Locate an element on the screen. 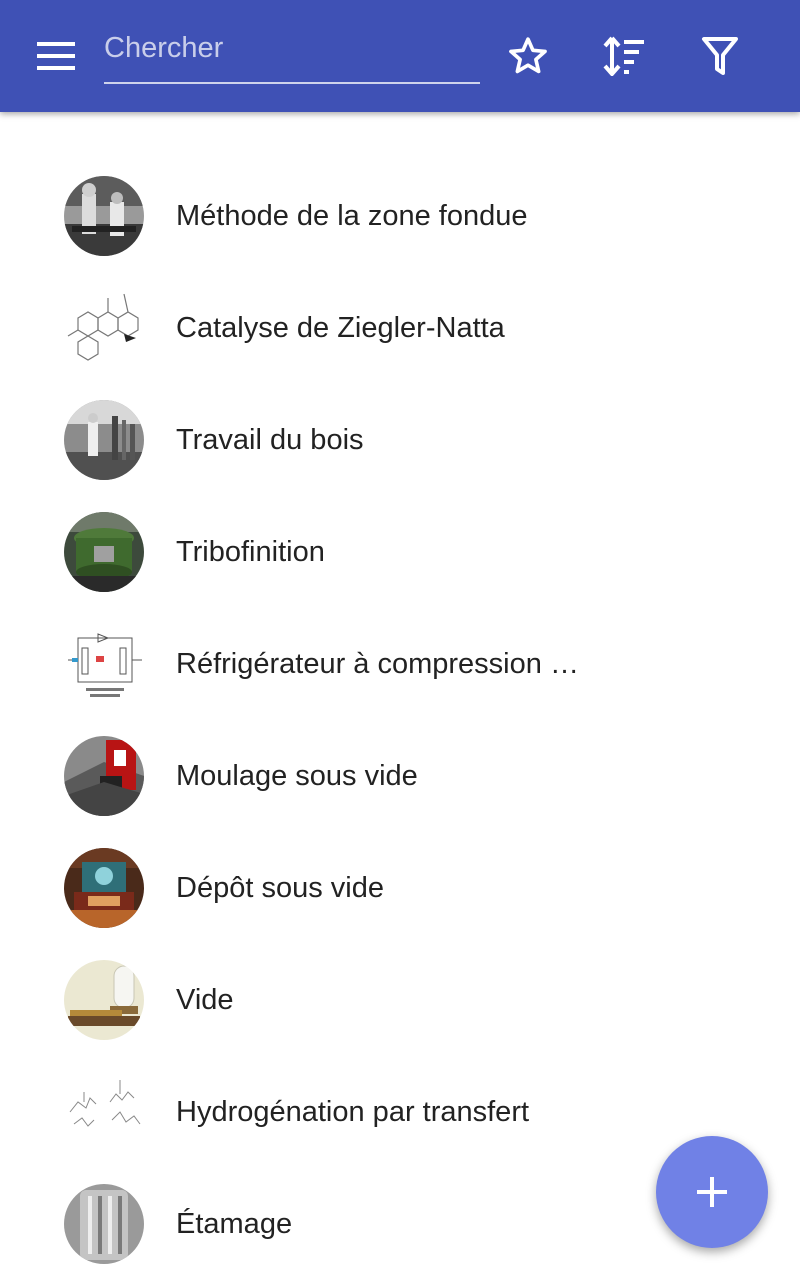 The image size is (800, 1280). list-item-label: Catalyse de Ziegler-Natta is located at coordinates (340, 328).